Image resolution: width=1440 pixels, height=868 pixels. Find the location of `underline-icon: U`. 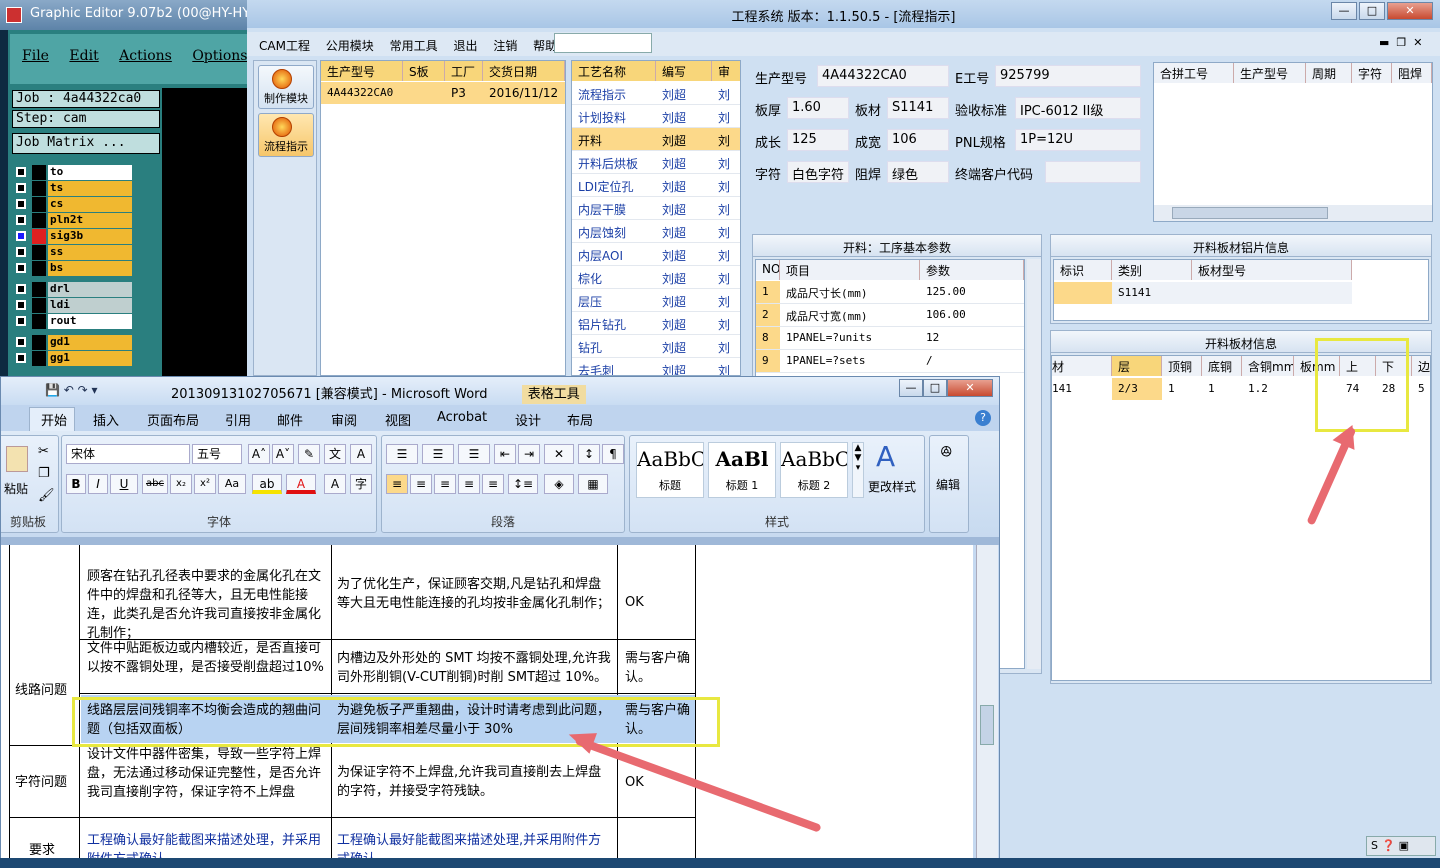

underline-icon: U is located at coordinates (124, 484).